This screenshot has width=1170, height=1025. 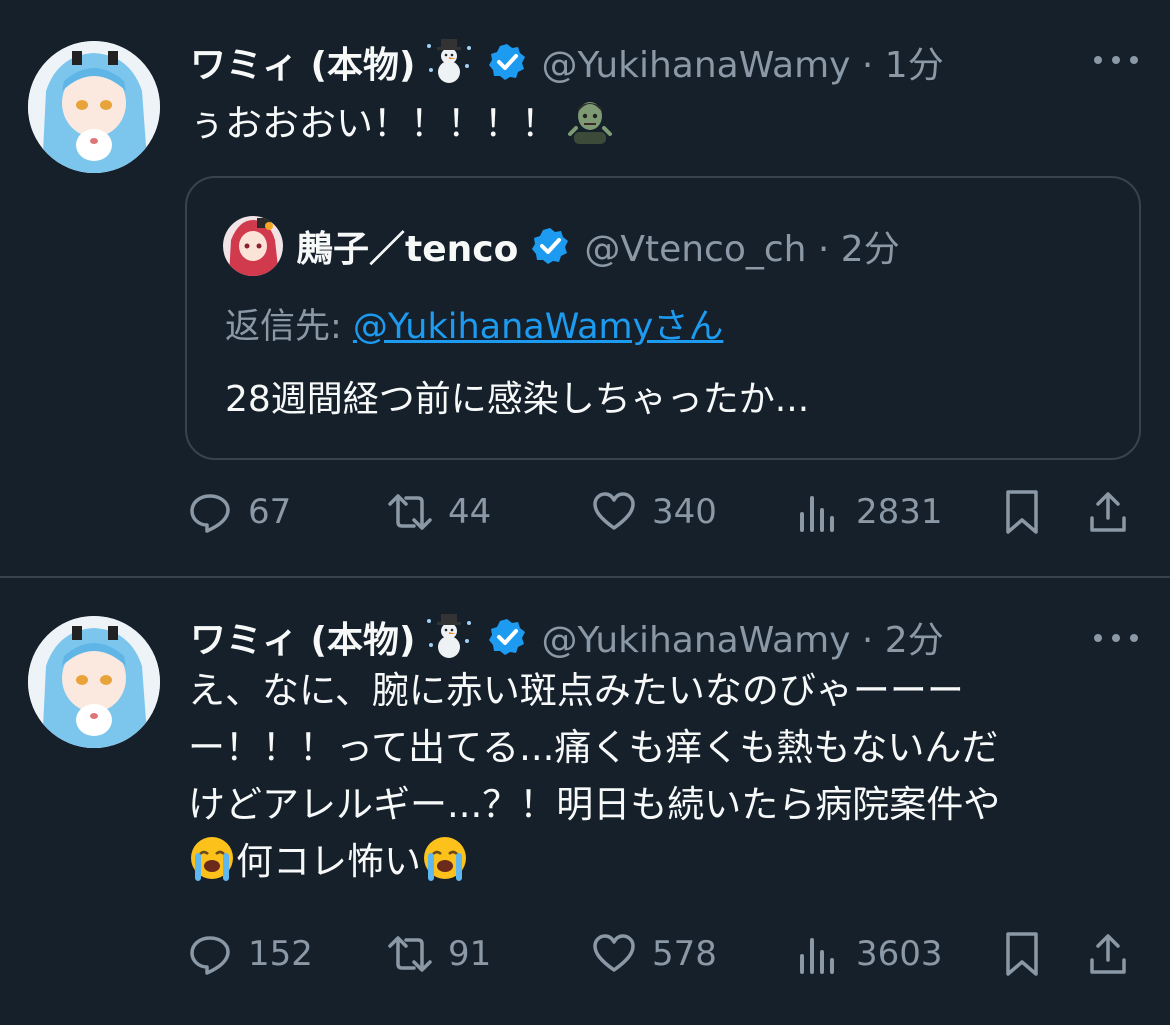 What do you see at coordinates (741, 246) in the screenshot?
I see `quoted-handle-and-time: @Vtenco_ch · 2分` at bounding box center [741, 246].